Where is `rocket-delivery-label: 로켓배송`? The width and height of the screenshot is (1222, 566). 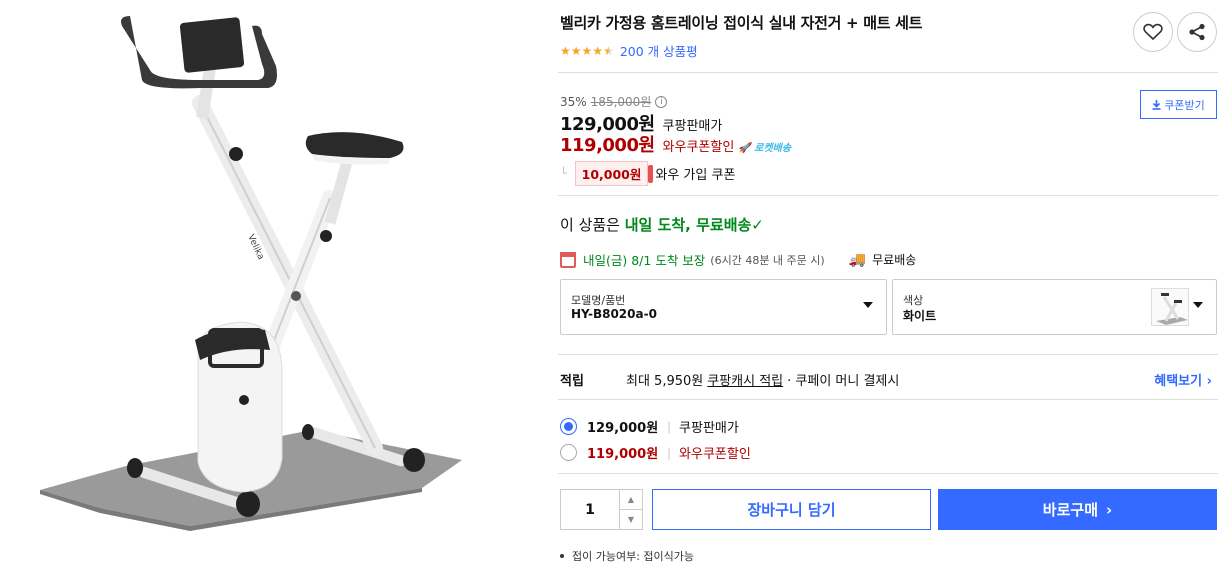
rocket-delivery-label: 로켓배송 is located at coordinates (773, 148).